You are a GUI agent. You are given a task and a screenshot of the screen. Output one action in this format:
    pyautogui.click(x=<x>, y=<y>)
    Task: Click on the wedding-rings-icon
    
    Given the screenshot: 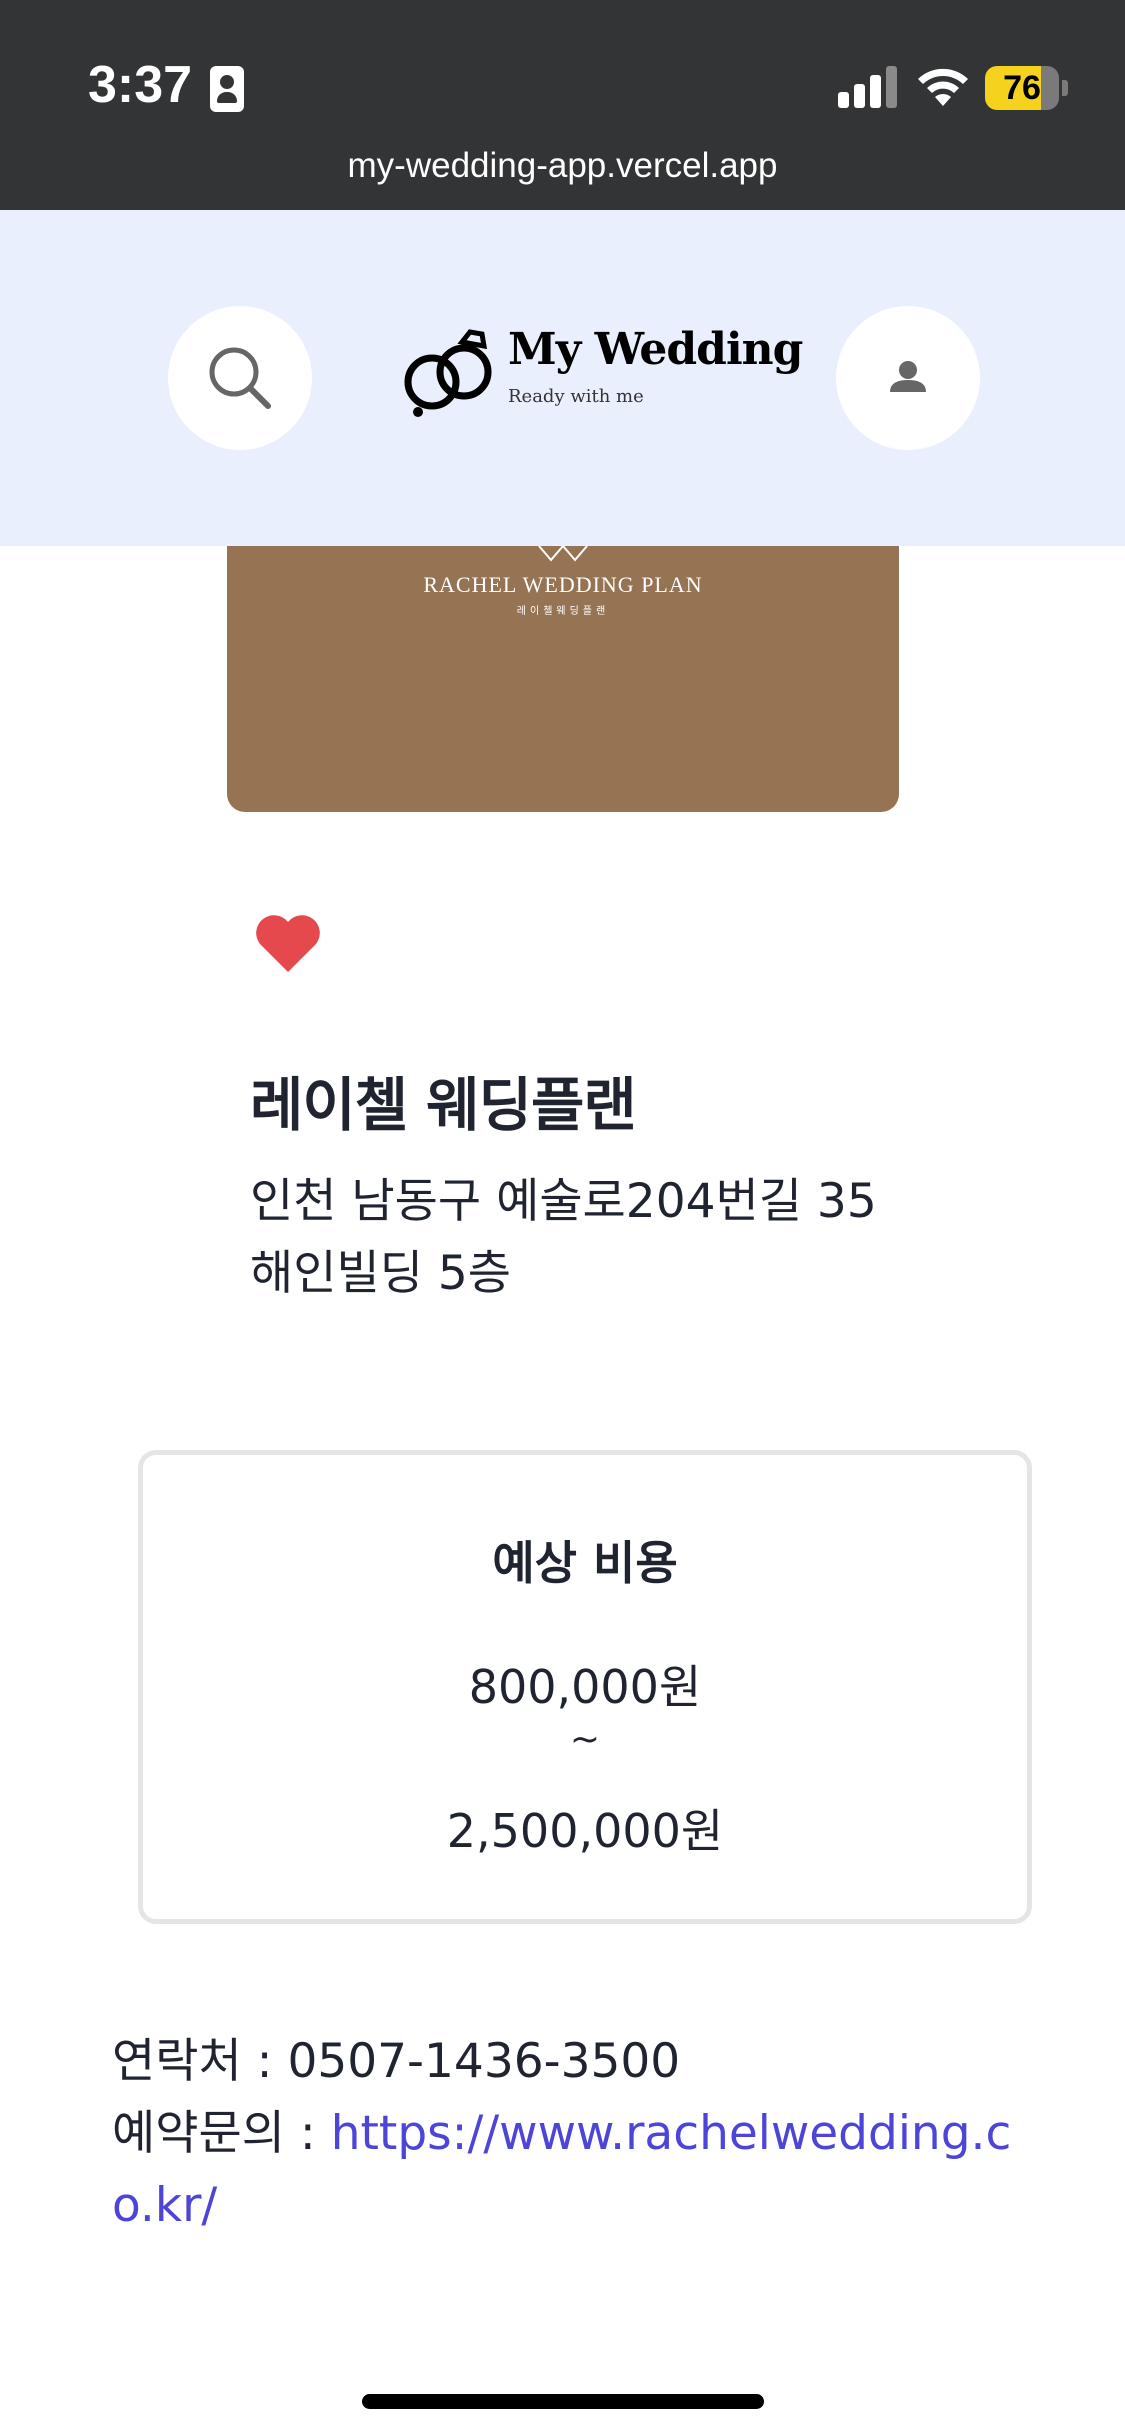 What is the action you would take?
    pyautogui.click(x=448, y=373)
    